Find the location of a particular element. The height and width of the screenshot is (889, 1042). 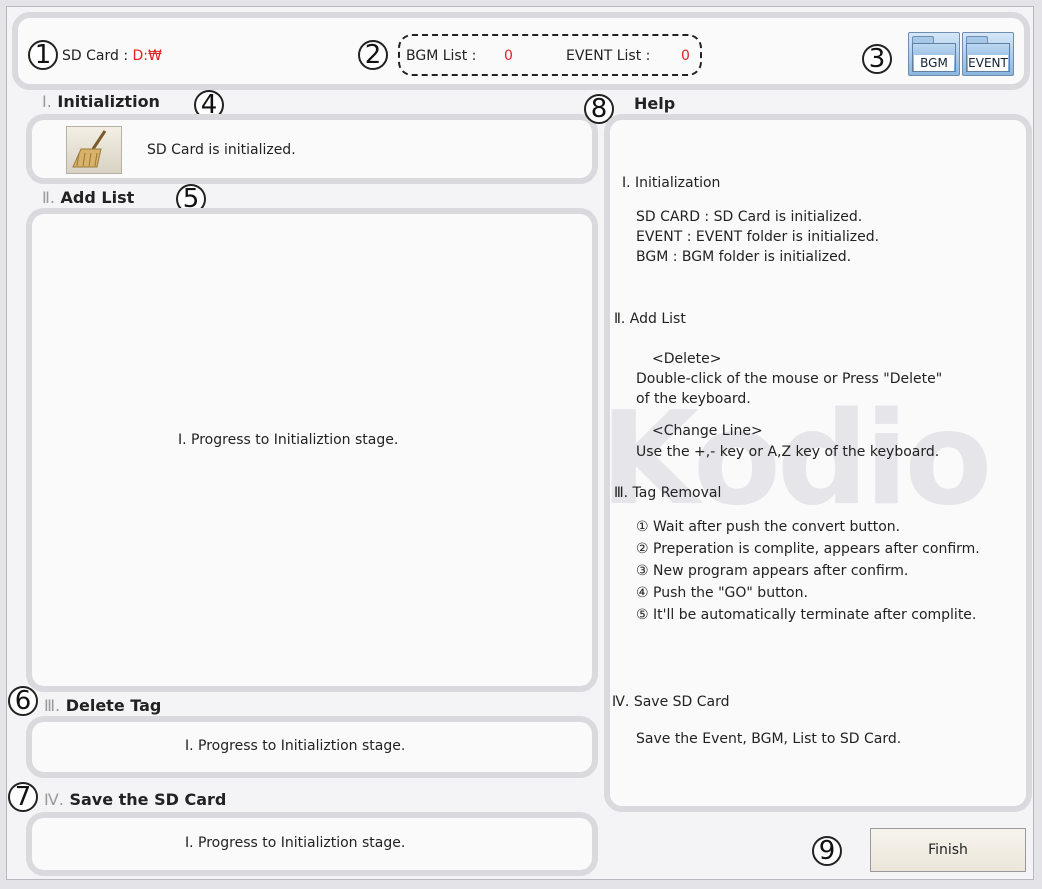

sd-card-label: SD Card : D:₩ is located at coordinates (112, 56).